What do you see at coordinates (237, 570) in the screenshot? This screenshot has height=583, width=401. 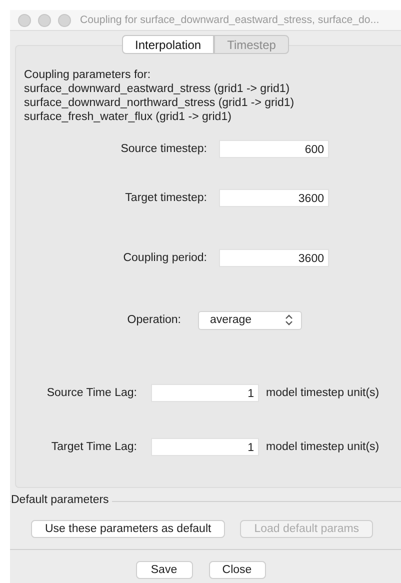 I see `dialog-button: Close` at bounding box center [237, 570].